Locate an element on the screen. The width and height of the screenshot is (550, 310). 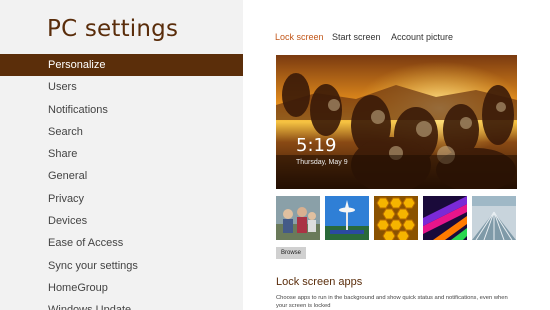
tab-lock-screen: Lock screen is located at coordinates (299, 37).